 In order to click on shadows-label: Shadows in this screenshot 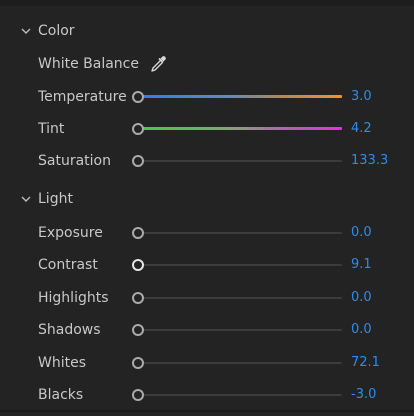, I will do `click(69, 330)`.